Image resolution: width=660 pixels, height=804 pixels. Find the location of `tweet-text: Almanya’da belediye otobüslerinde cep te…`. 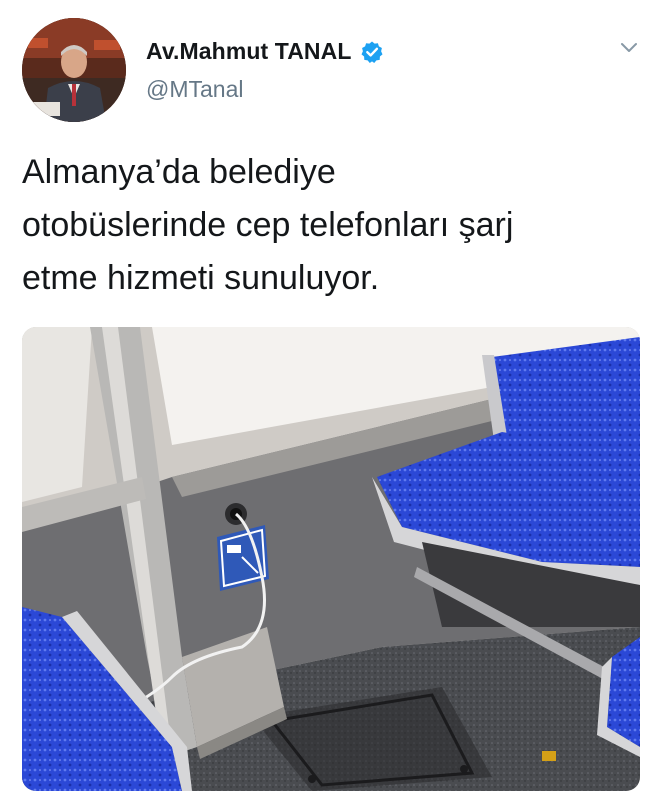

tweet-text: Almanya’da belediye otobüslerinde cep te… is located at coordinates (268, 225).